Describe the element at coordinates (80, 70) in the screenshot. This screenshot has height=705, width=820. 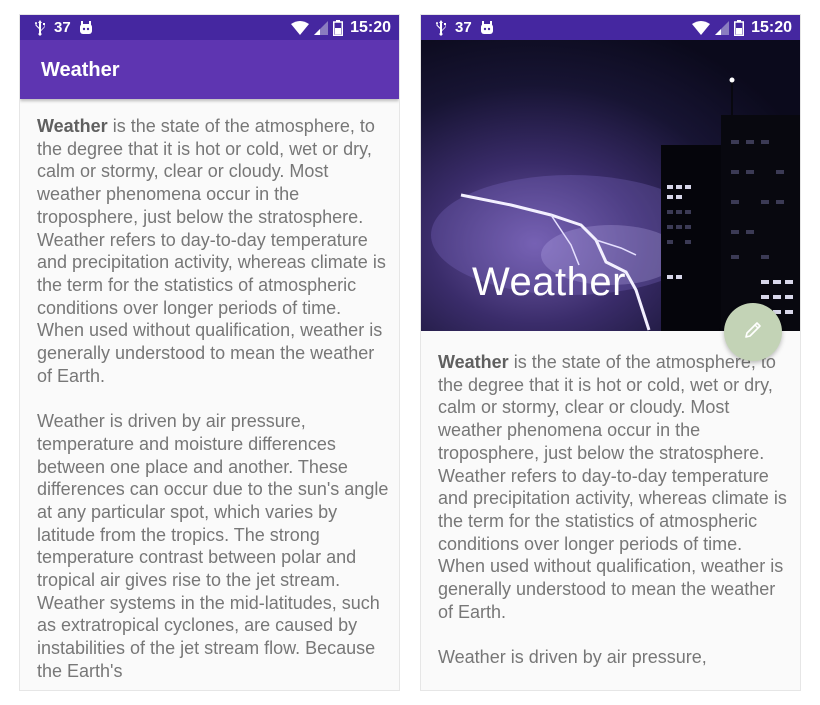
I see `toolbar-title: Weather` at that location.